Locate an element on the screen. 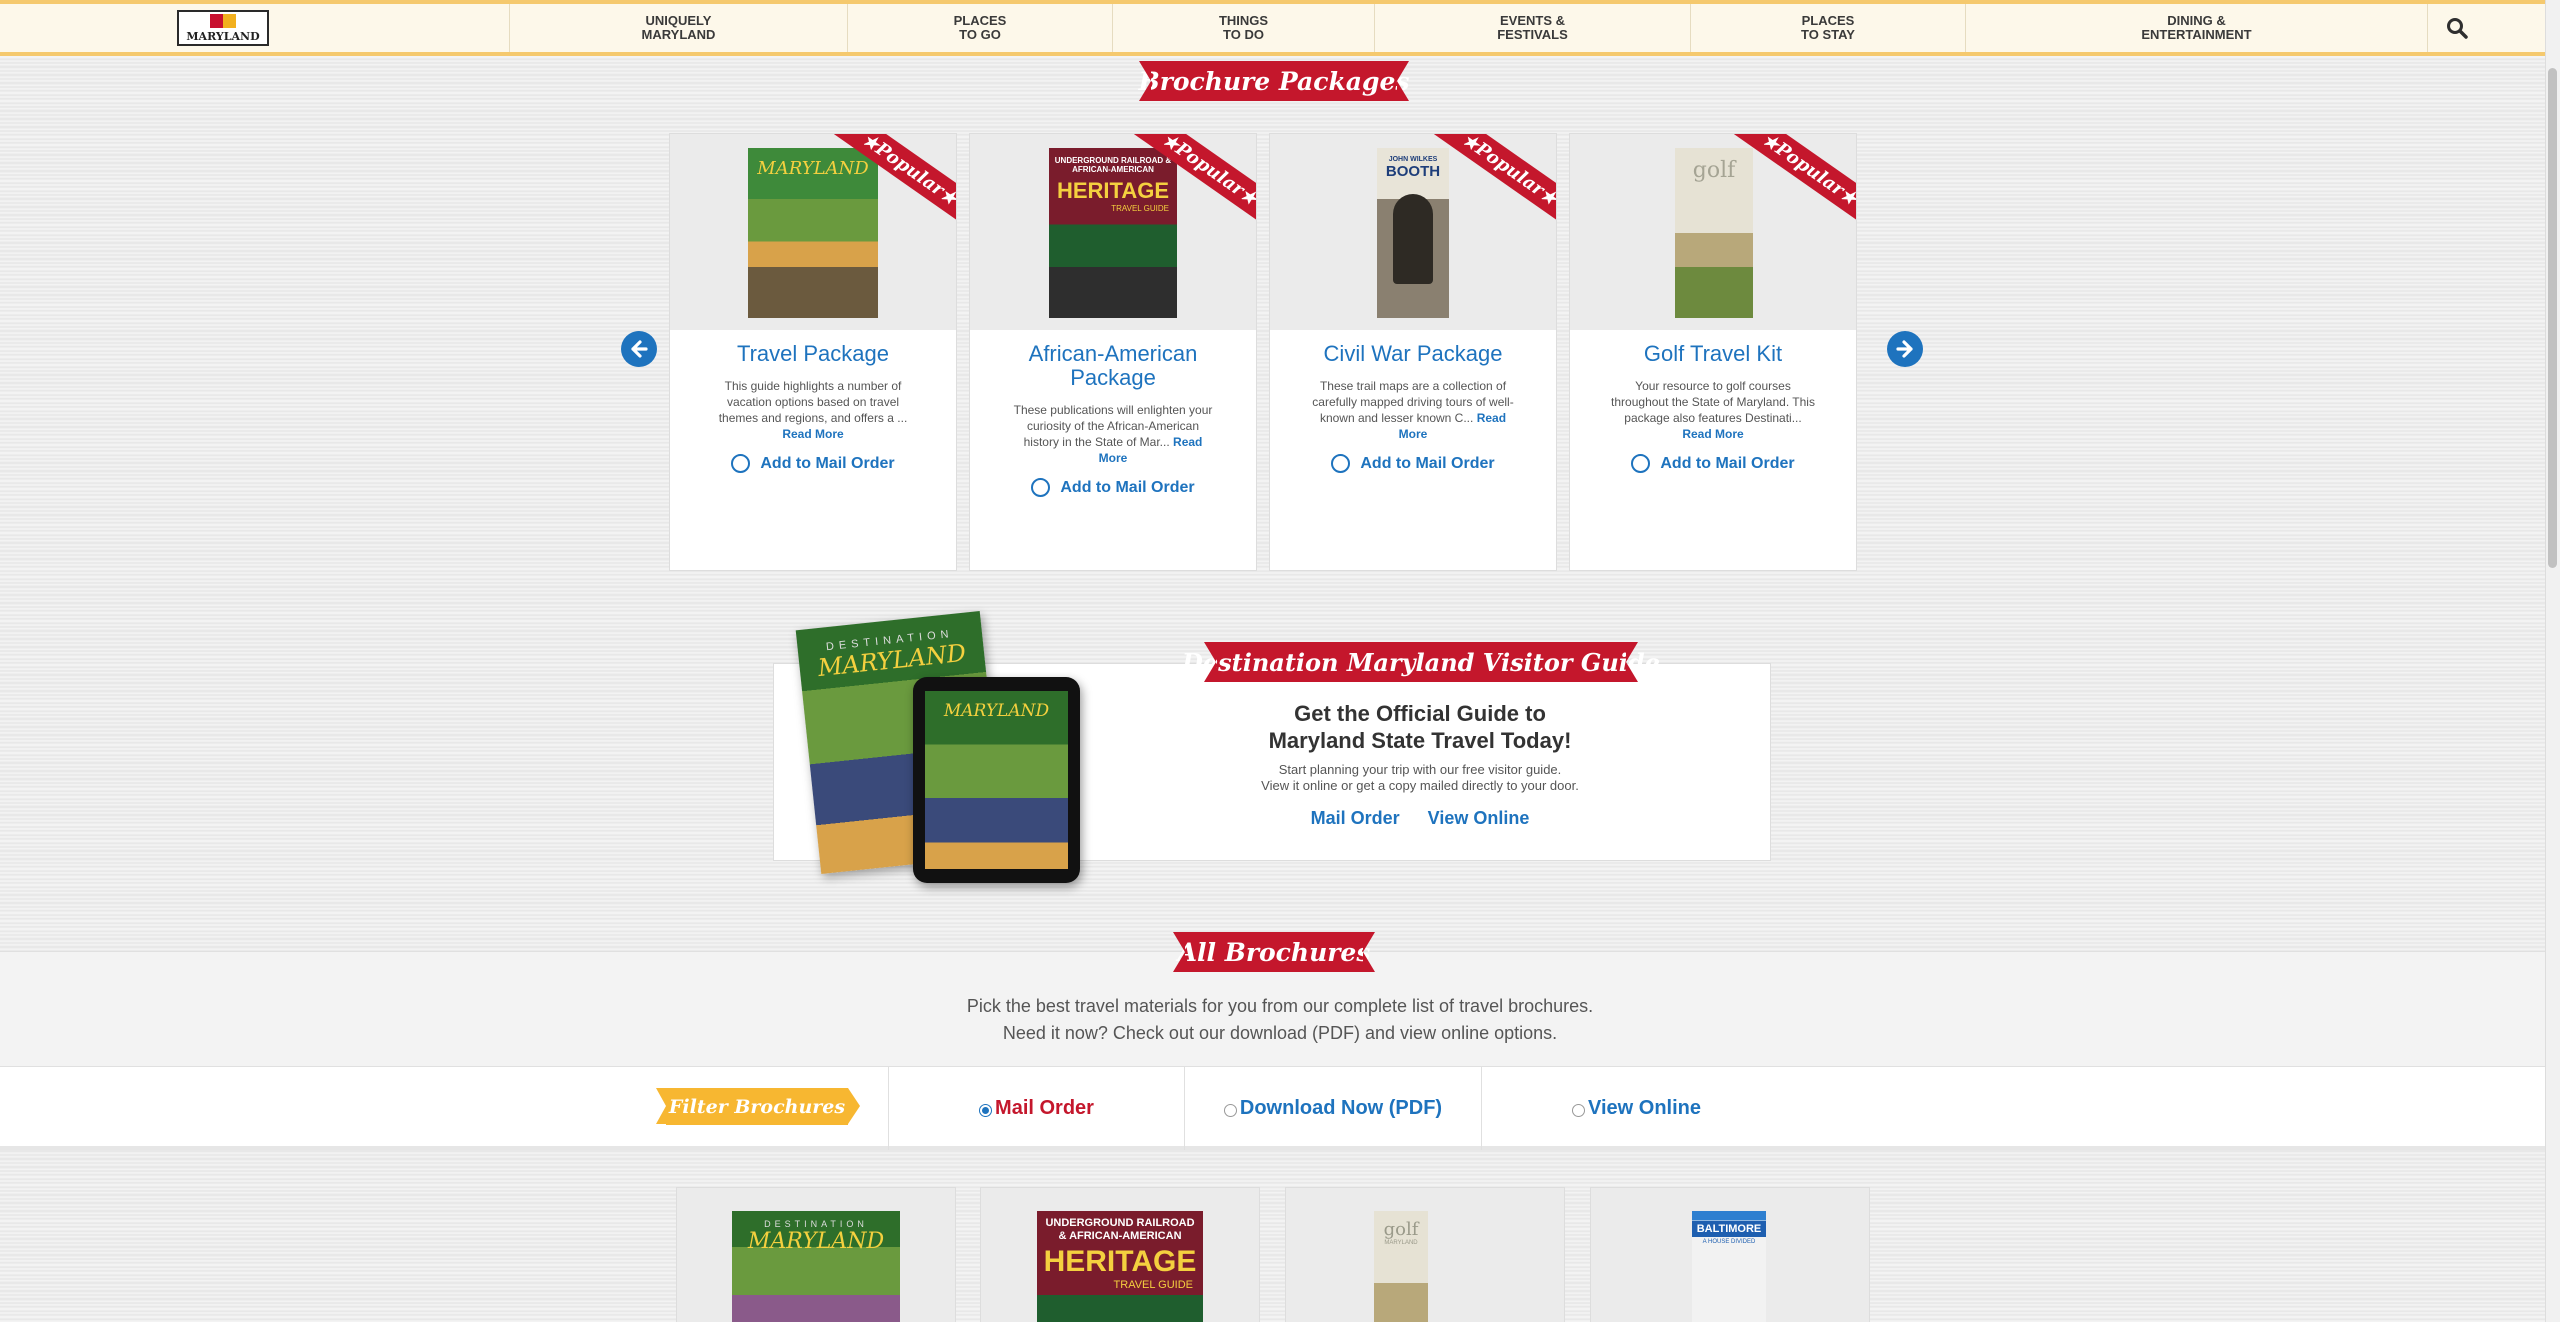 This screenshot has height=1322, width=2560. travel-package-cover: MARYLAND is located at coordinates (813, 233).